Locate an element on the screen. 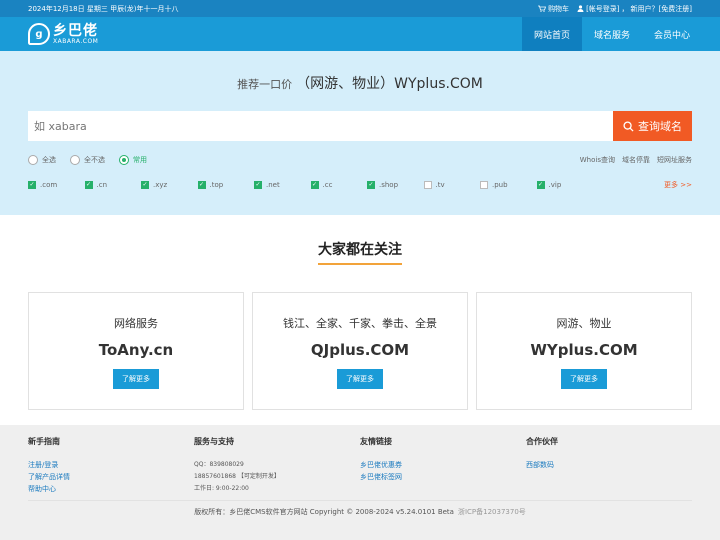  logo-text: 乡巴佬 is located at coordinates (75, 30).